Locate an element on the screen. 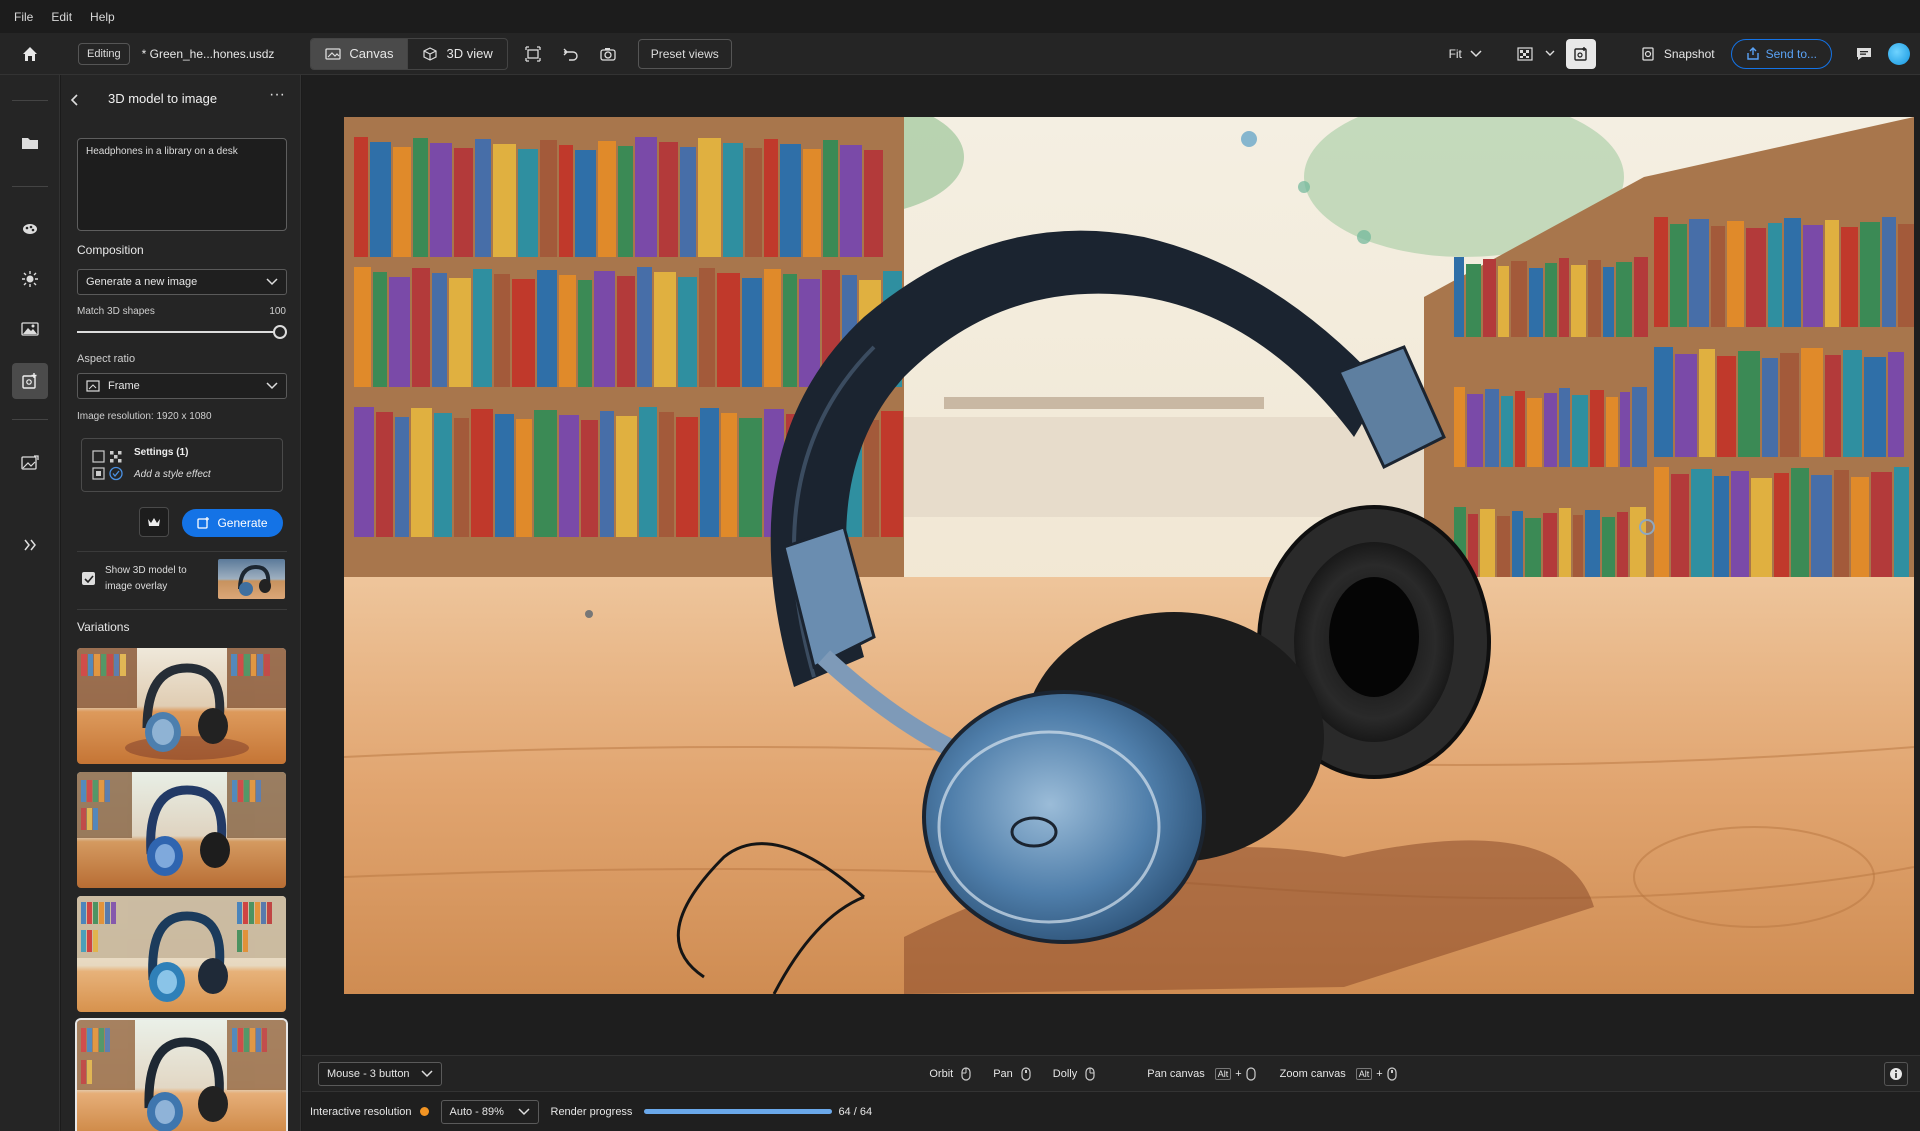 Image resolution: width=1920 pixels, height=1131 pixels. materials-button is located at coordinates (30, 229).